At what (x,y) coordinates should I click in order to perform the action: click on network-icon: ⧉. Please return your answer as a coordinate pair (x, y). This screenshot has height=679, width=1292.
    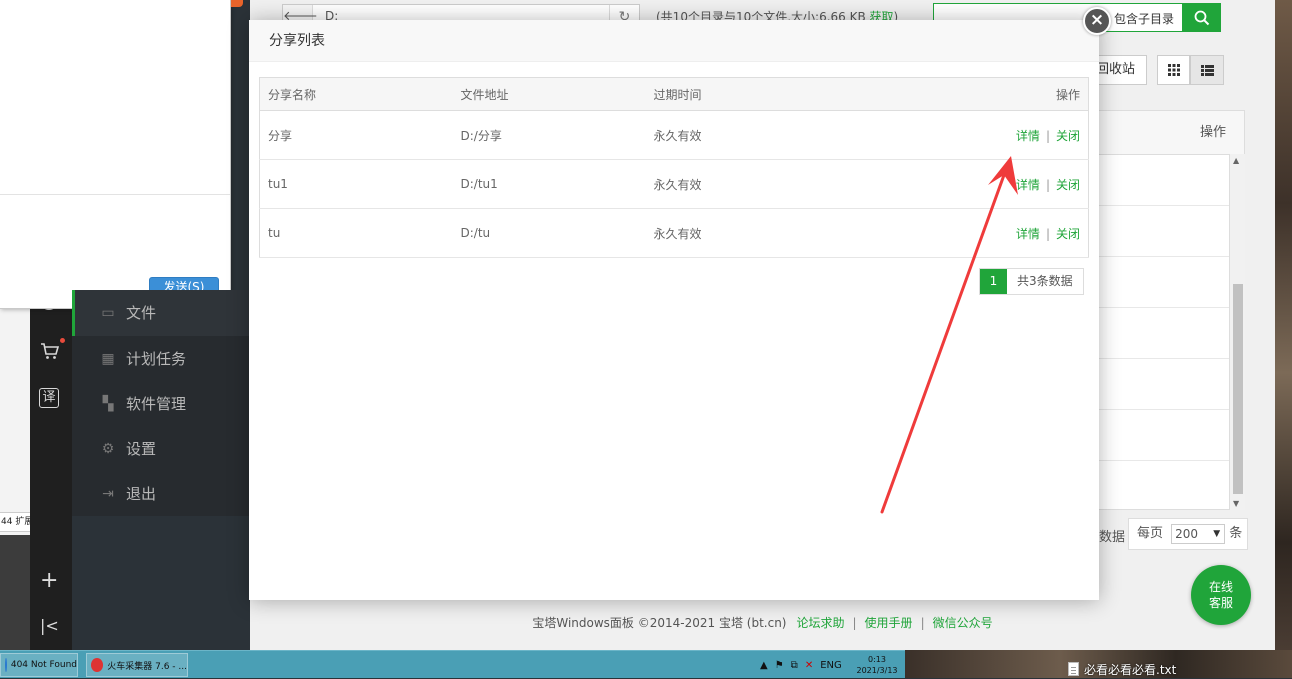
    Looking at the image, I should click on (794, 665).